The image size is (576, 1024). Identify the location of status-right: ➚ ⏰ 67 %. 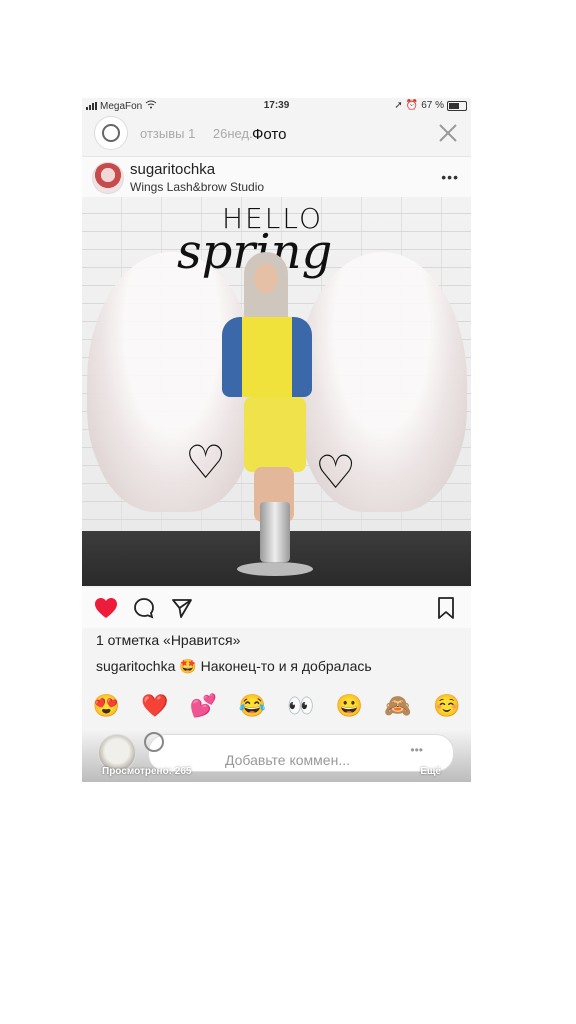
(430, 105).